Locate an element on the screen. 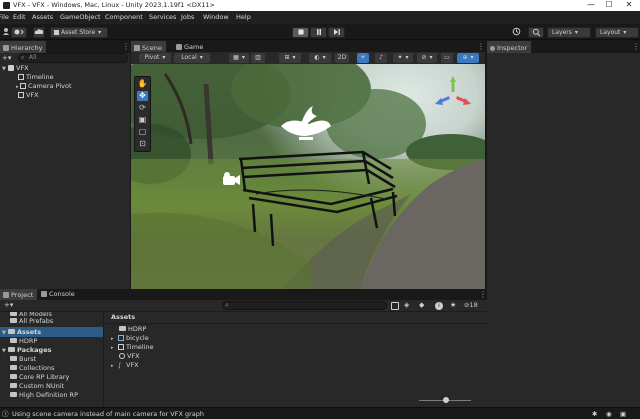 The width and height of the screenshot is (640, 419). menu-services: Services is located at coordinates (162, 17).